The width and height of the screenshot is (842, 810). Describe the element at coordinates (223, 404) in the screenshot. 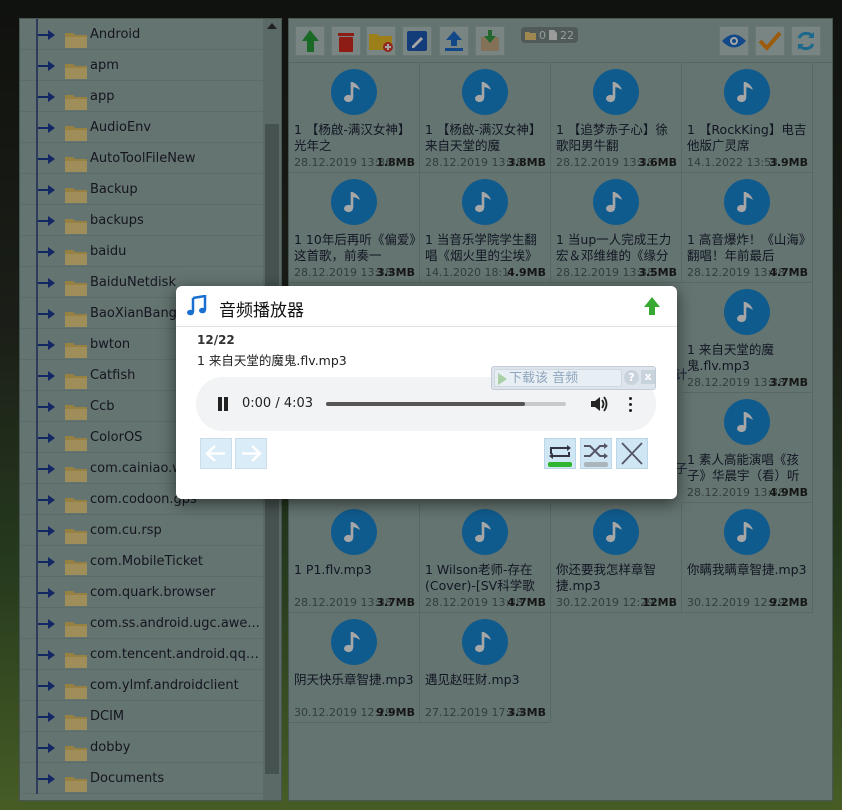

I see `pause-button` at that location.